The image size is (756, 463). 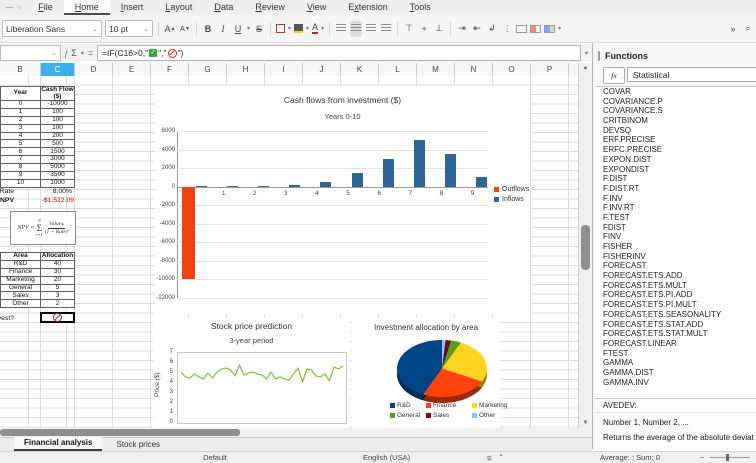 I want to click on wrap-text-button: ↲, so click(x=492, y=29).